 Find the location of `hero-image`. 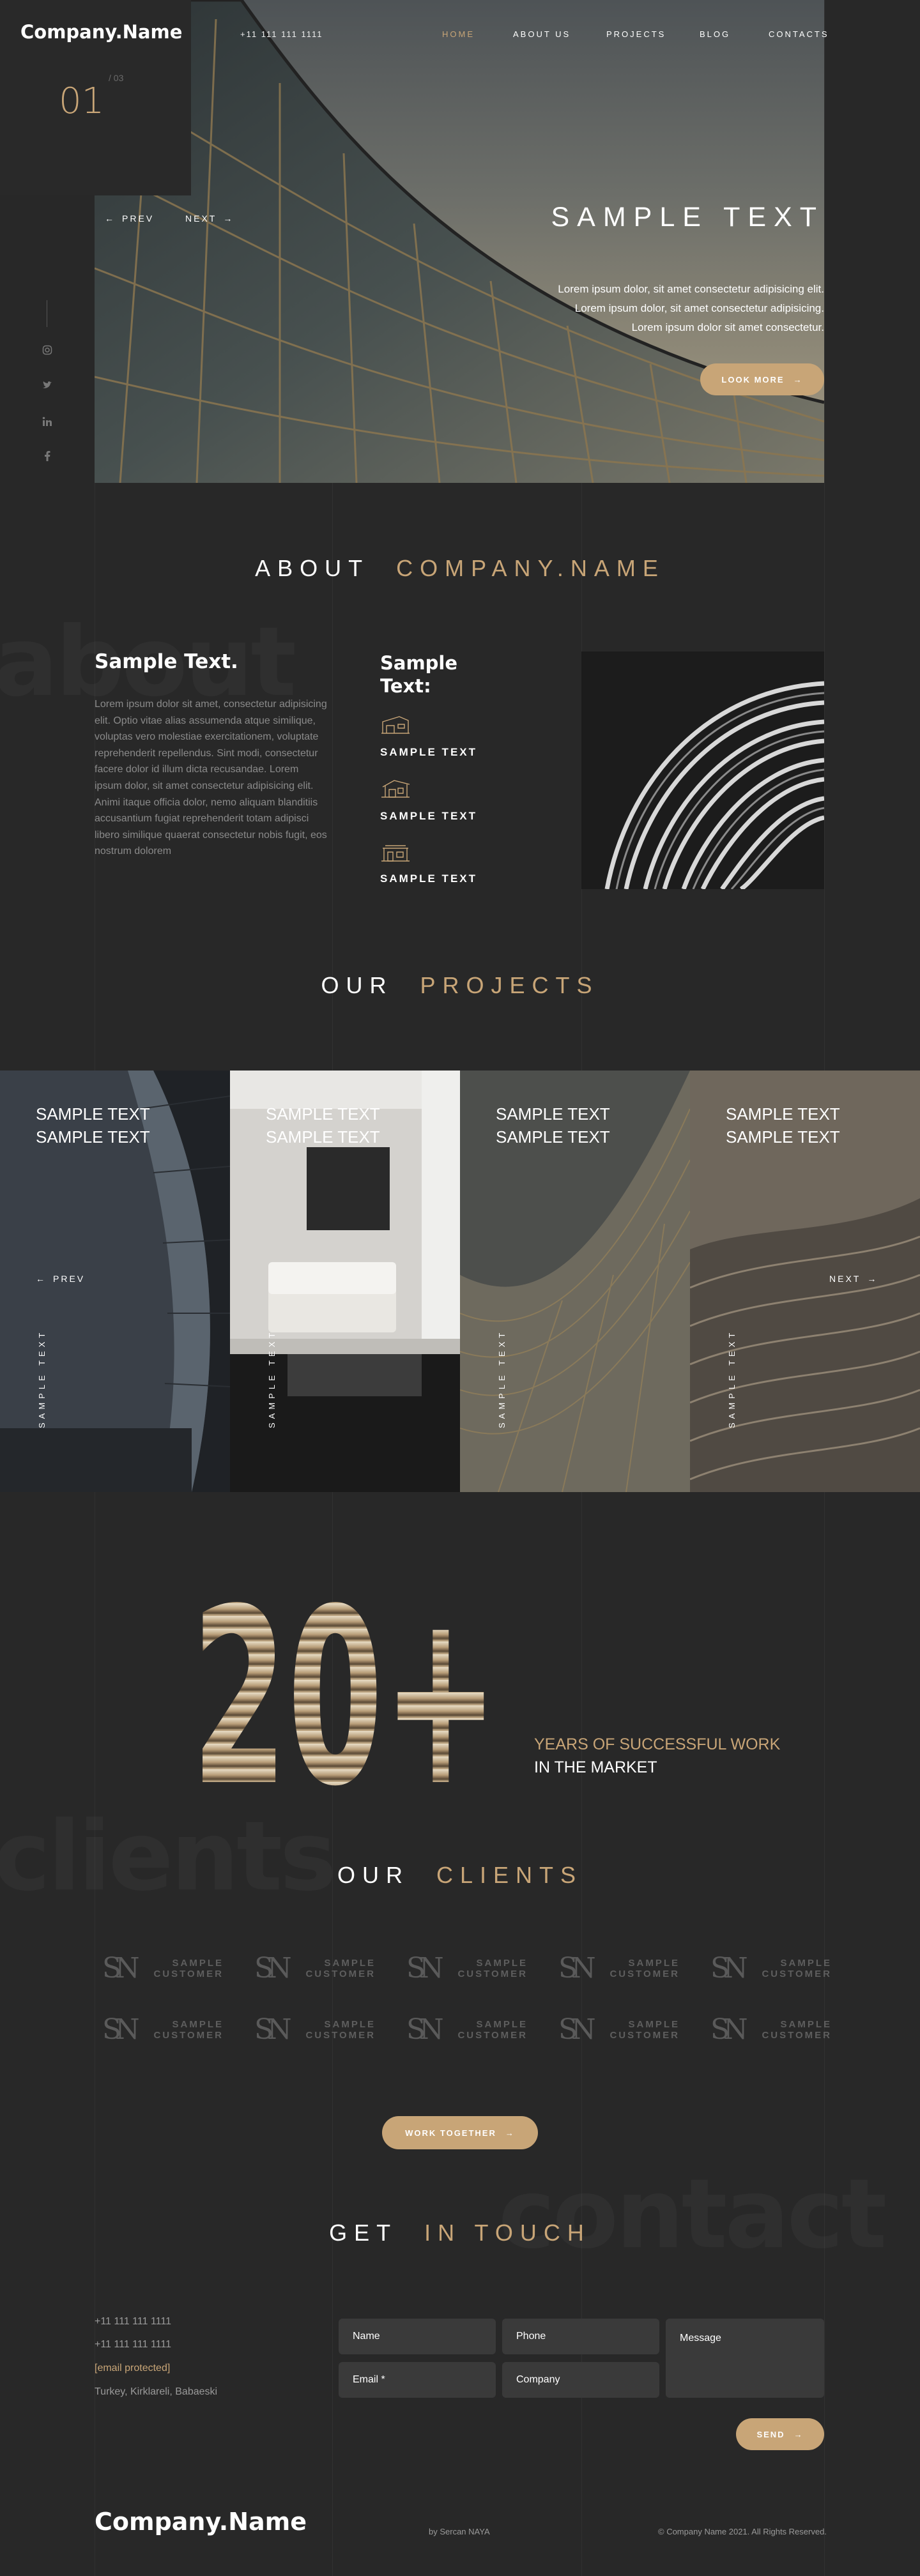

hero-image is located at coordinates (459, 241).